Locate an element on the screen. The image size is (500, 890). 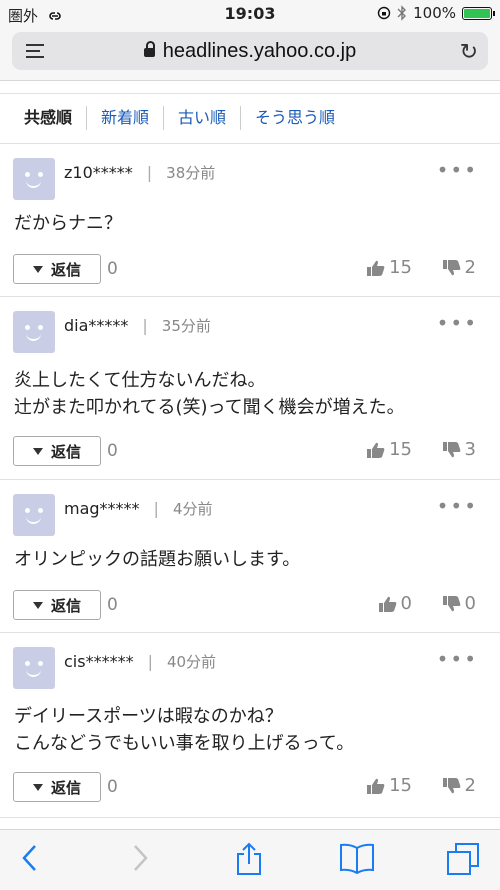
comment-text: オリンピックの話題お願いします。 is located at coordinates (157, 559).